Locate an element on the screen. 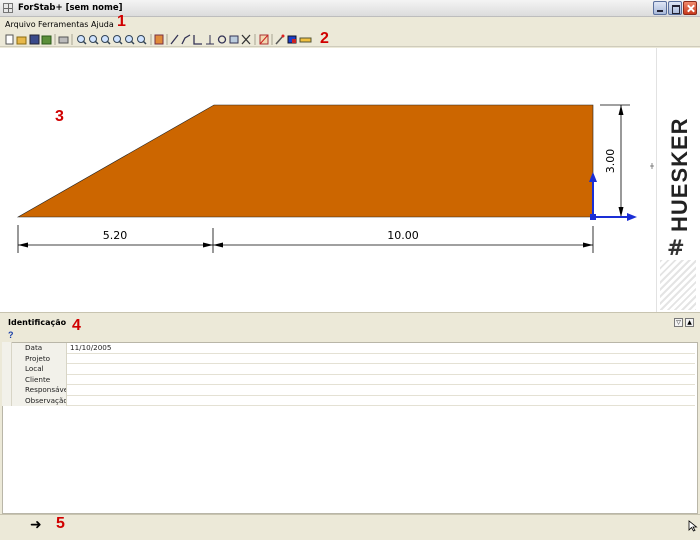  pan-icon is located at coordinates (159, 39).